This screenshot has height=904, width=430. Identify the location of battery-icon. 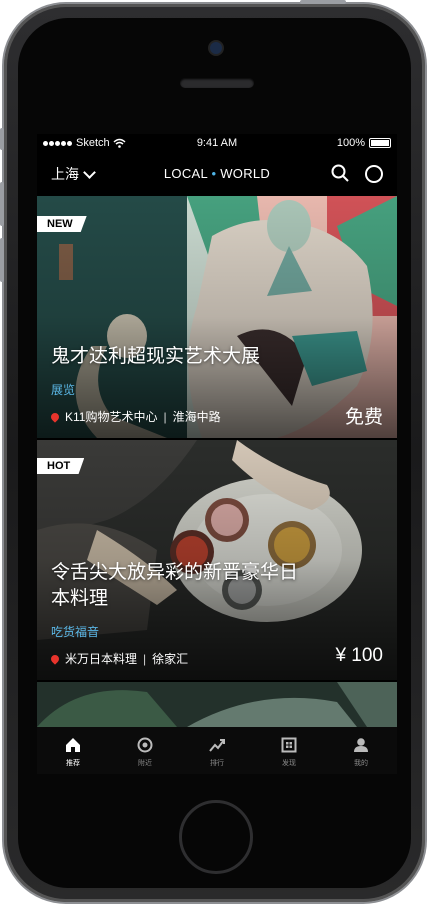
(380, 143).